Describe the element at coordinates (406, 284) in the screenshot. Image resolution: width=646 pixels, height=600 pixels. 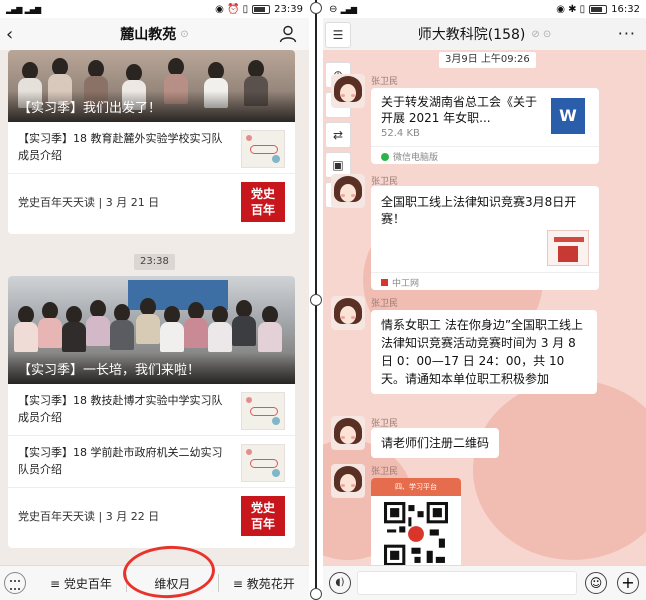
I see `link-source-text: 中工网` at that location.